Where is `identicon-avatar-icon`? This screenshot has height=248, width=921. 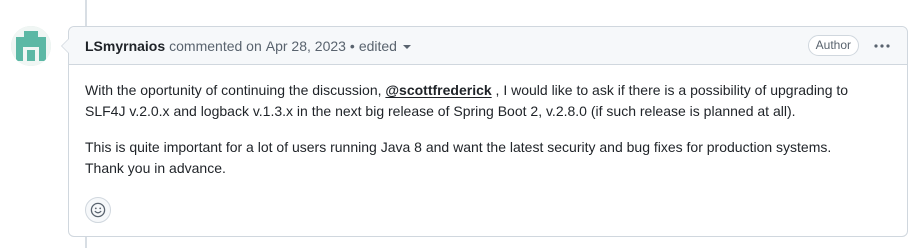 identicon-avatar-icon is located at coordinates (31, 46).